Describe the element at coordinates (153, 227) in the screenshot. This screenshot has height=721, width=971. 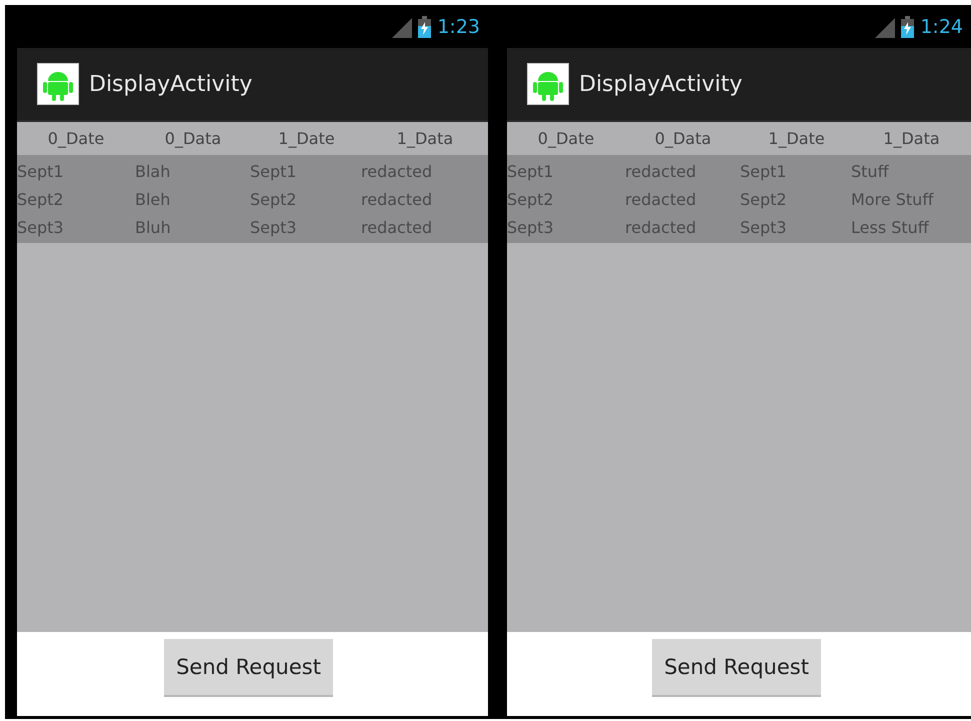
I see `table-cell-text: Bluh` at that location.